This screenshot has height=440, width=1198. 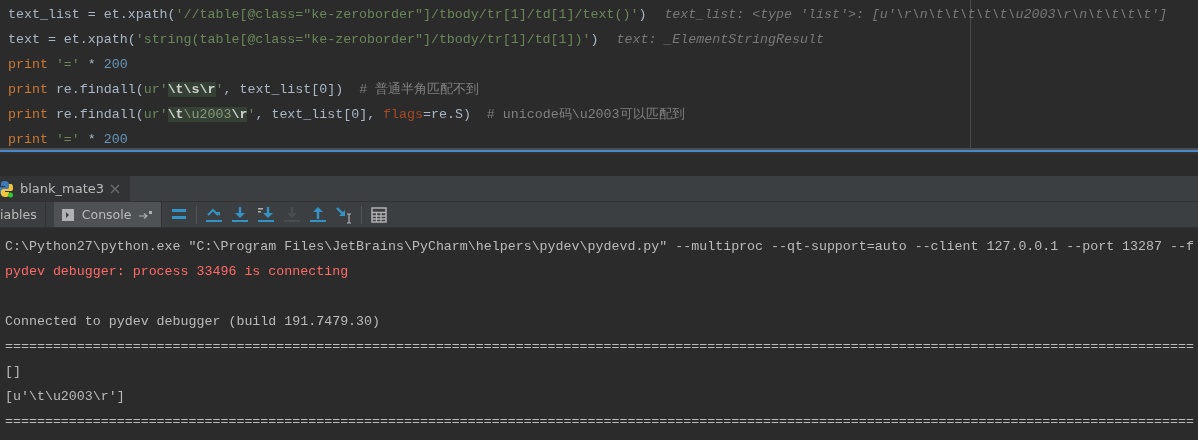 I want to click on panel-tab: iables, so click(x=23, y=214).